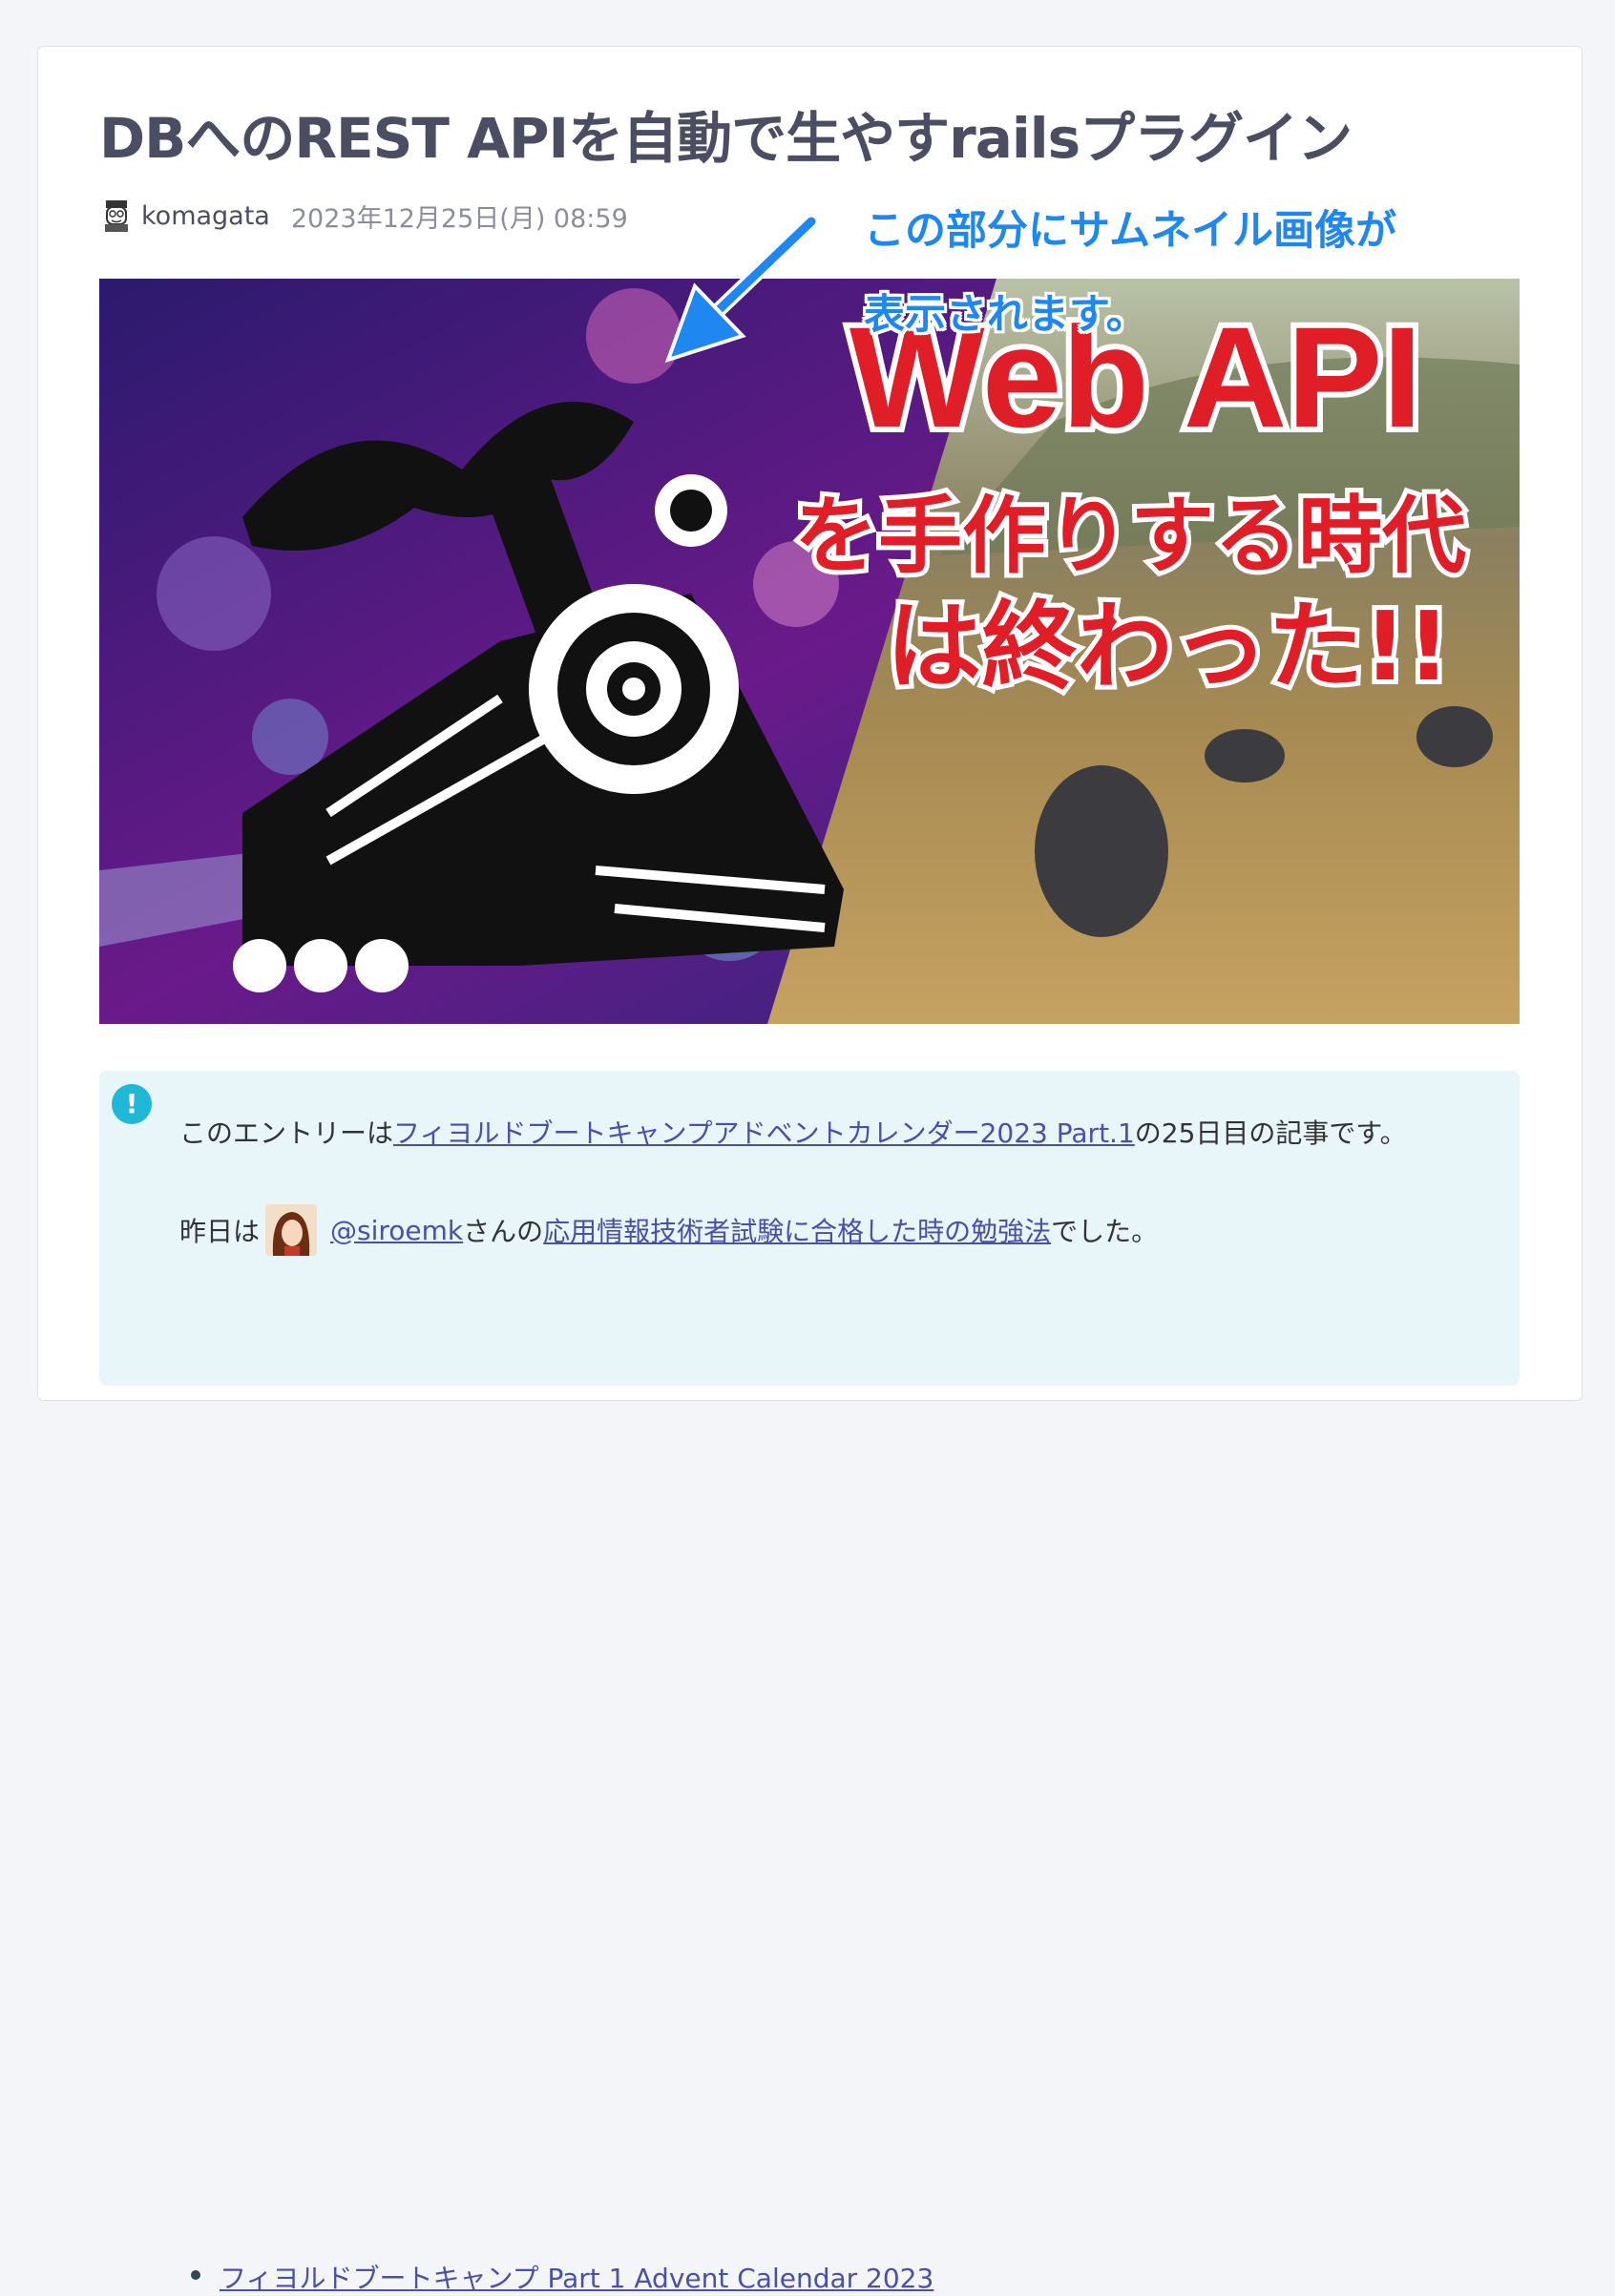 The height and width of the screenshot is (2296, 1615). I want to click on note-paragraph-2: 昨日は @siroemk さんの 応用情報技術者試験に合格した時の勉強法 でした。, so click(668, 1230).